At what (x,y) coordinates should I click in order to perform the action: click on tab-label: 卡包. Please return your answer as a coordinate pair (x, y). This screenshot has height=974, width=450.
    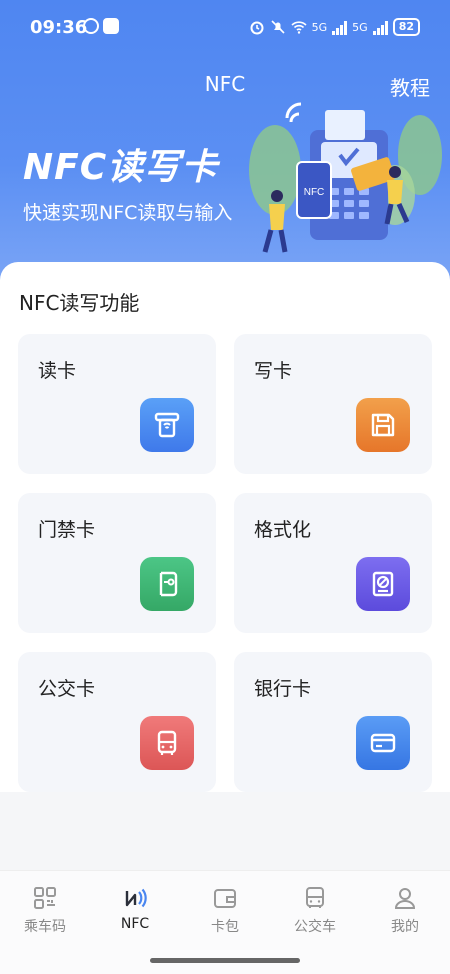
    Looking at the image, I should click on (225, 927).